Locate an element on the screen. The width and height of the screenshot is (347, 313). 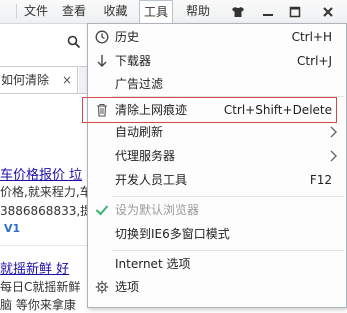
result-snippet: 价格,就来程力,车 is located at coordinates (46, 192).